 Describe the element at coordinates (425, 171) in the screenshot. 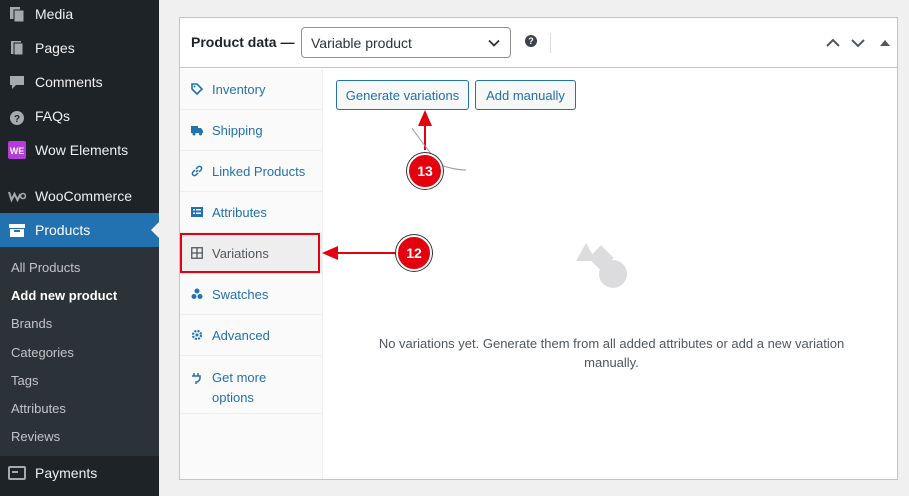

I see `step-13-callout: 13` at that location.